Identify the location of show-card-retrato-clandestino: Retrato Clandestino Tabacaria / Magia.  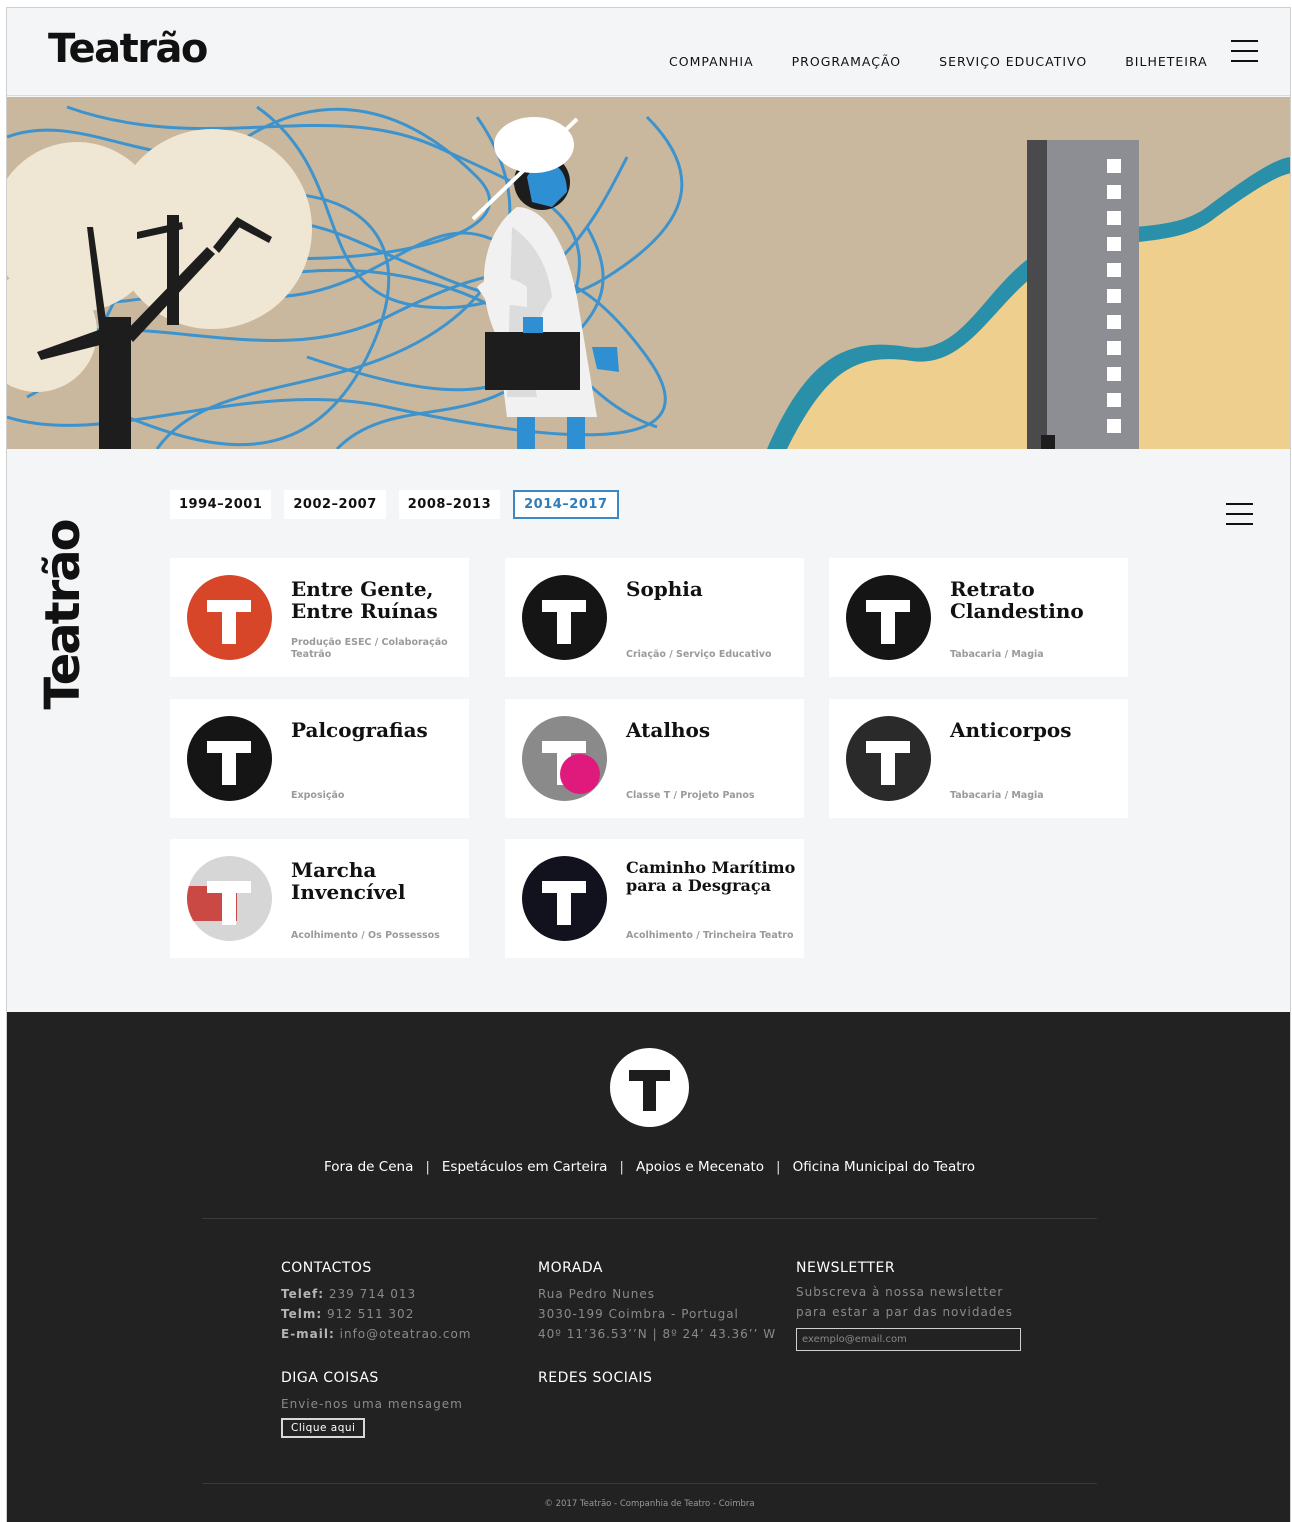
(978, 617).